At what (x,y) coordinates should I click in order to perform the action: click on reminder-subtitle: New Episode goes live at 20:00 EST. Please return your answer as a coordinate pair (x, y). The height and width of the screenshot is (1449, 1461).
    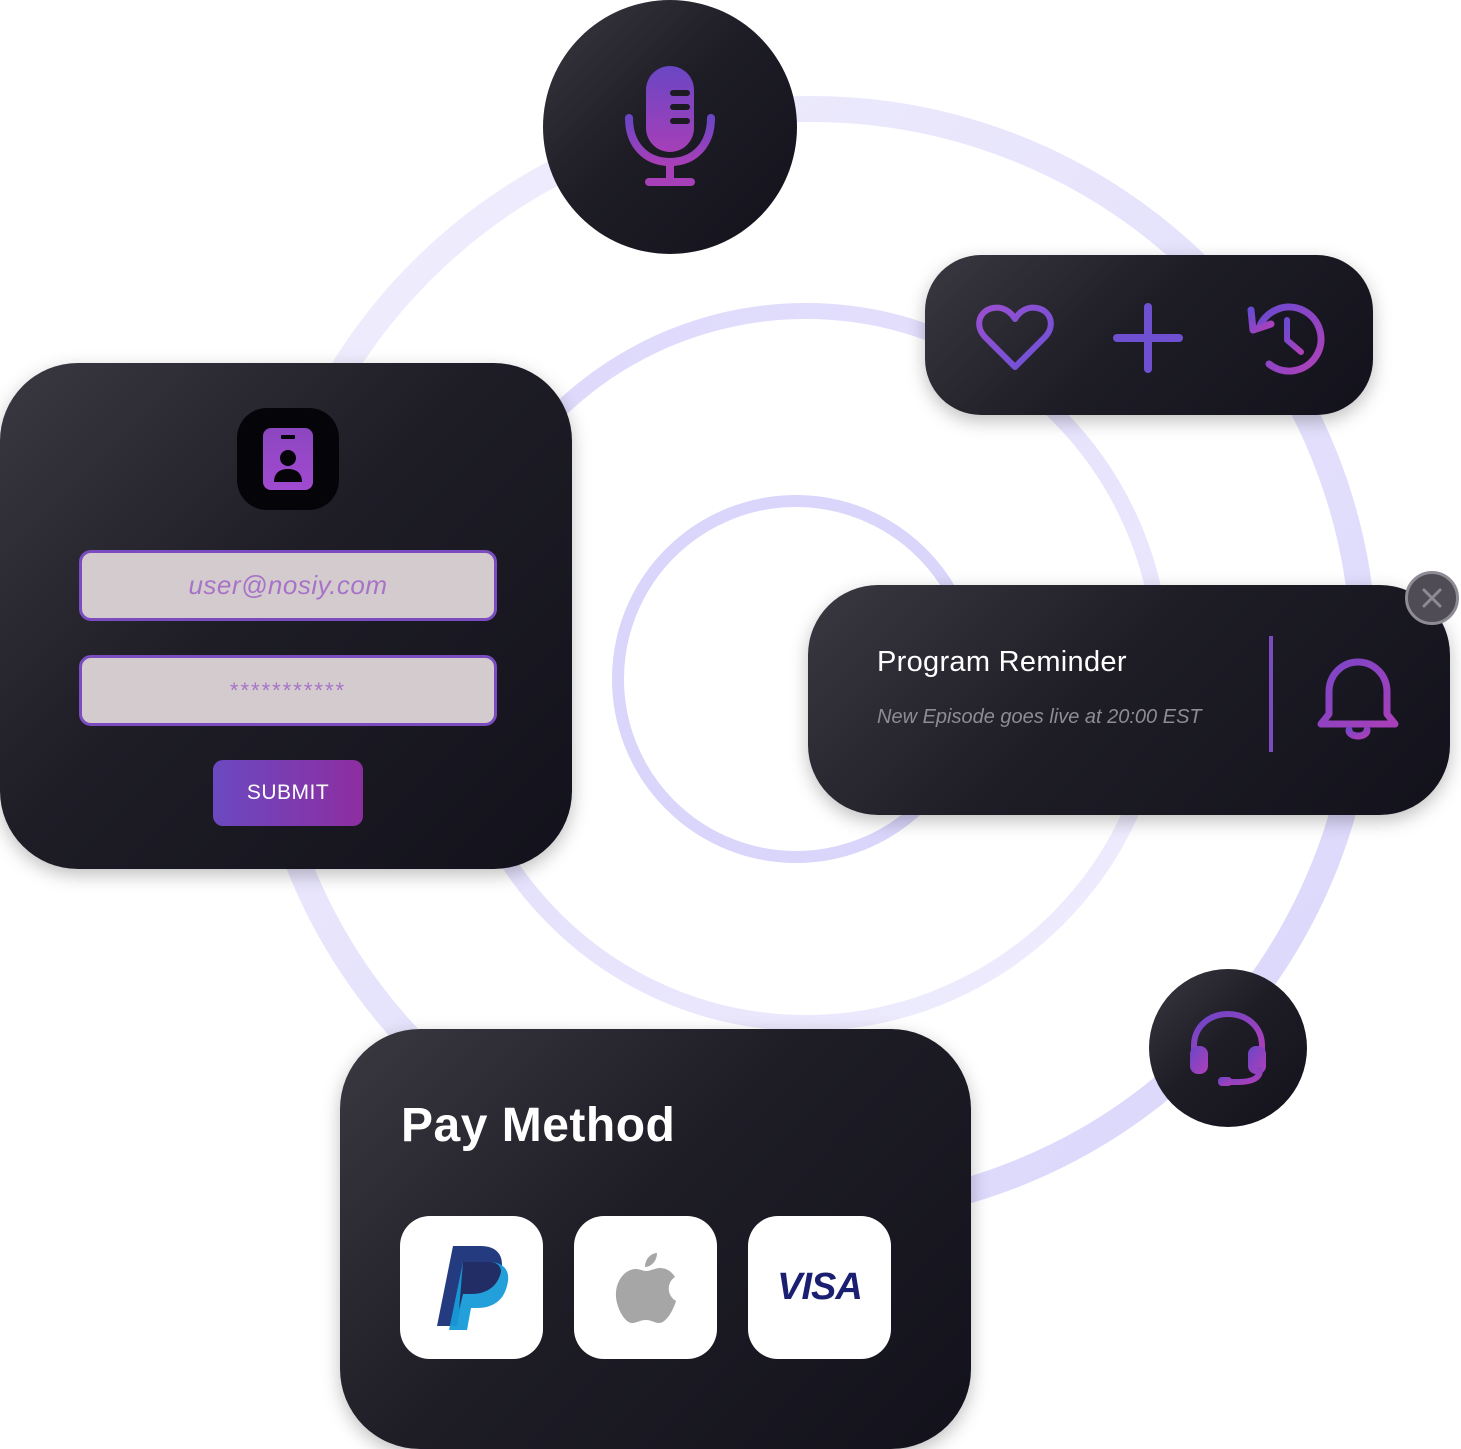
    Looking at the image, I should click on (1039, 717).